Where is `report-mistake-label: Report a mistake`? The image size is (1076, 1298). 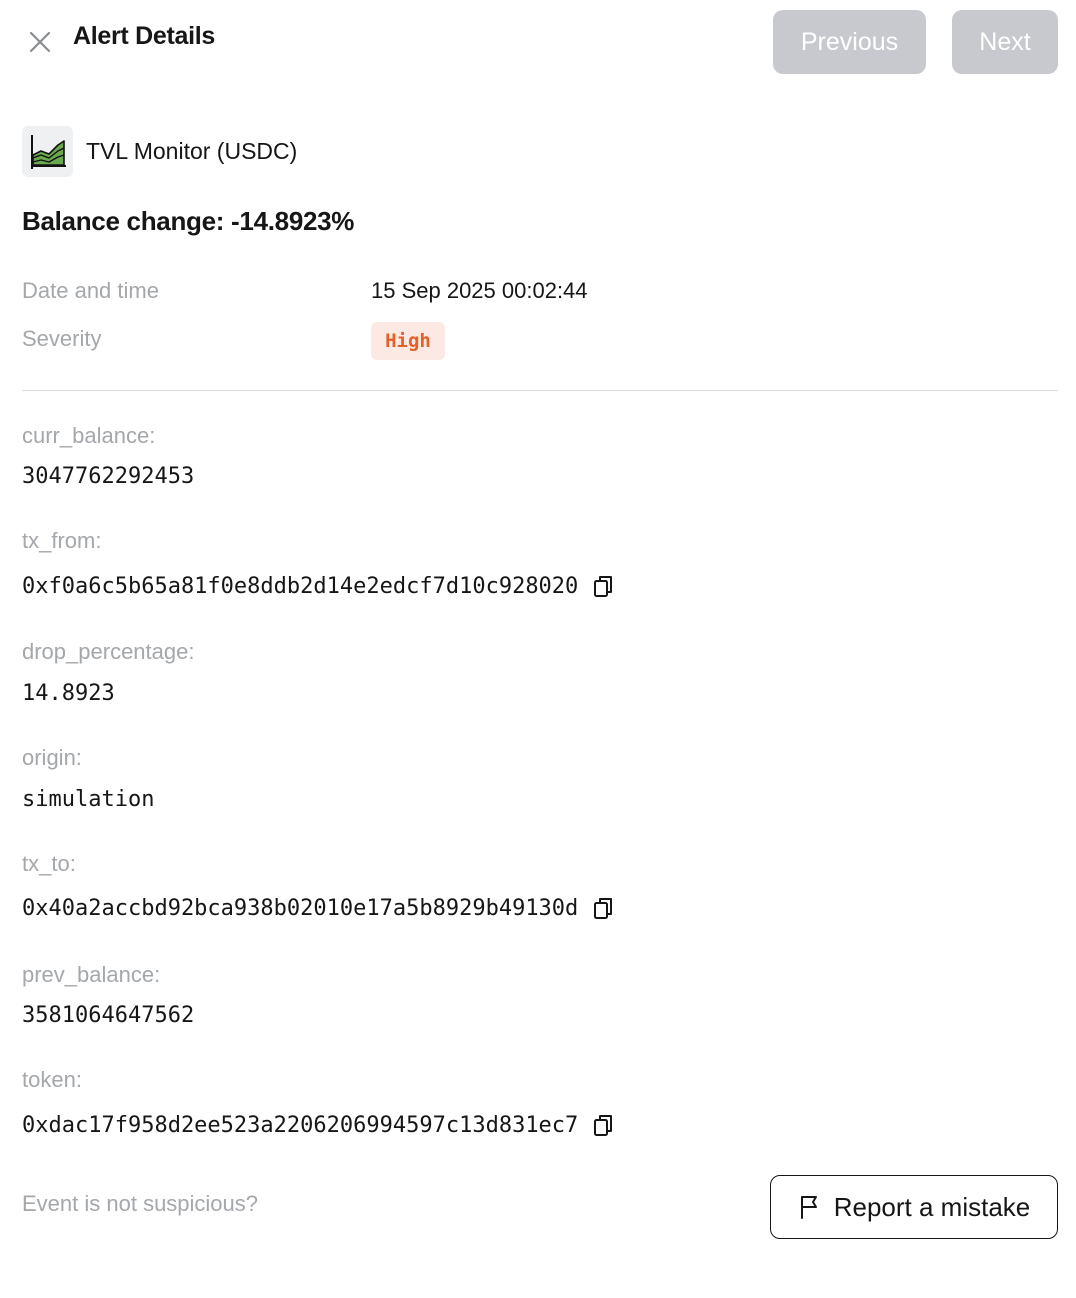
report-mistake-label: Report a mistake is located at coordinates (932, 1206).